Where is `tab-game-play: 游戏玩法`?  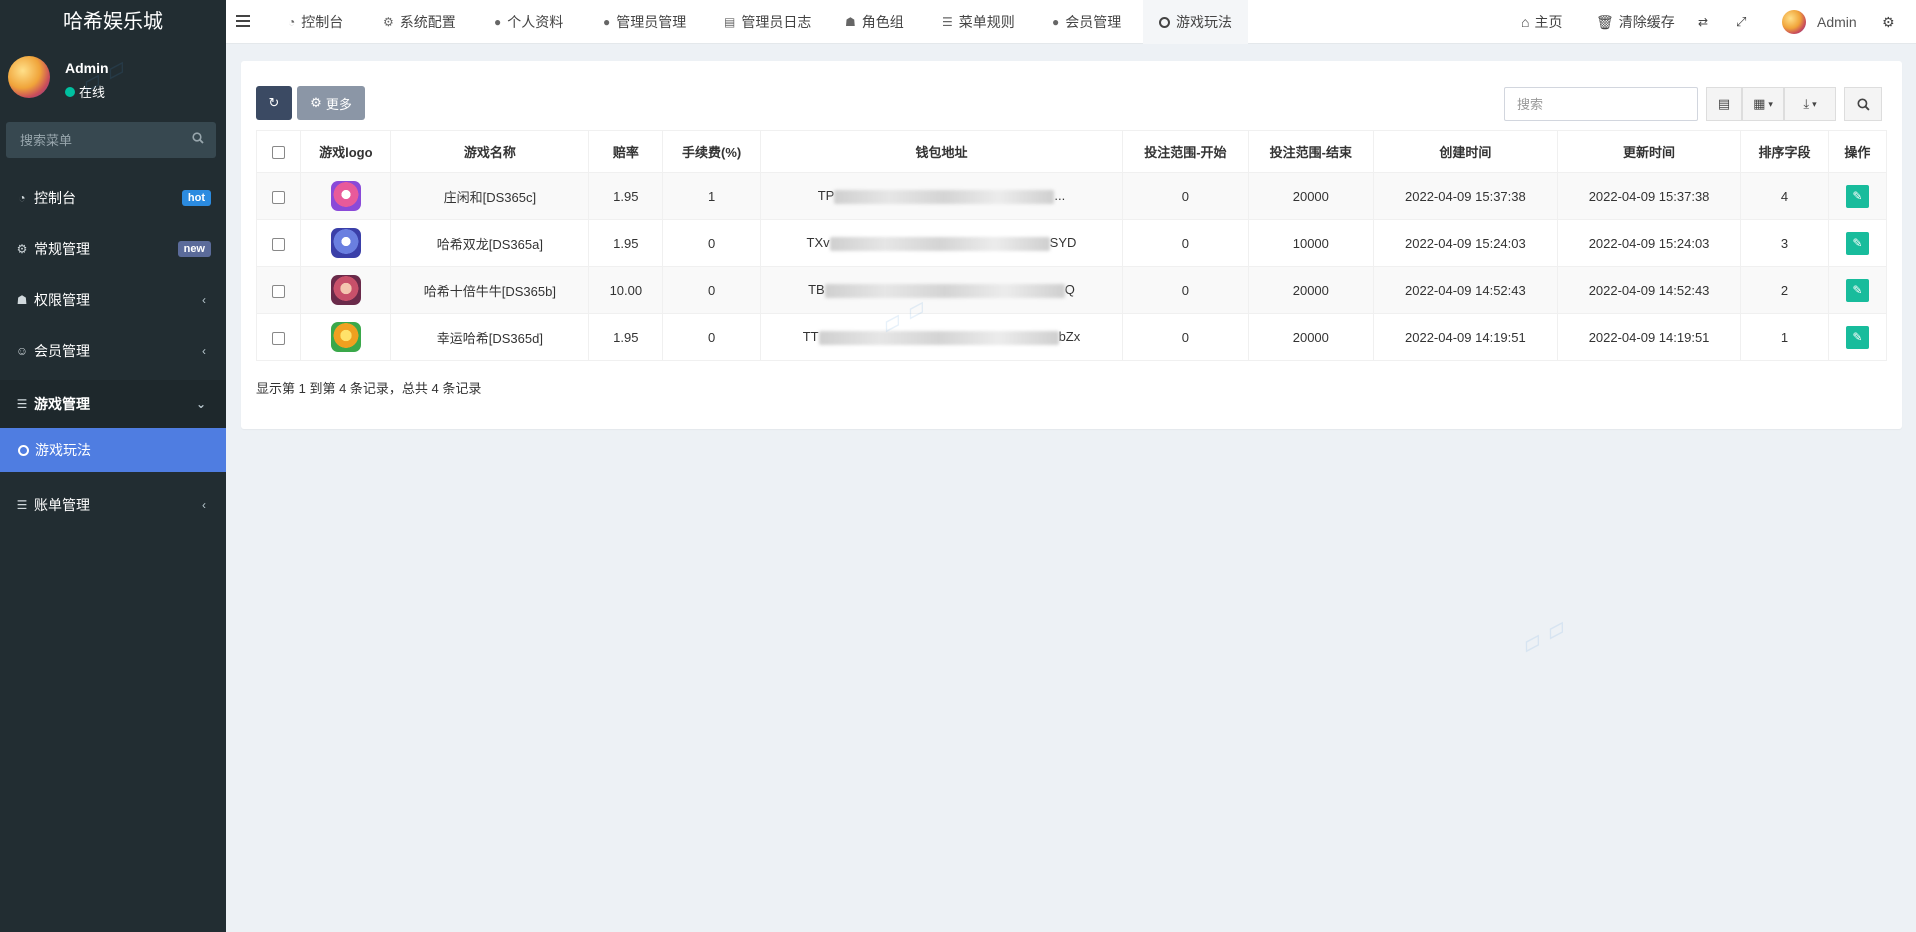
tab-game-play: 游戏玩法 is located at coordinates (1195, 22).